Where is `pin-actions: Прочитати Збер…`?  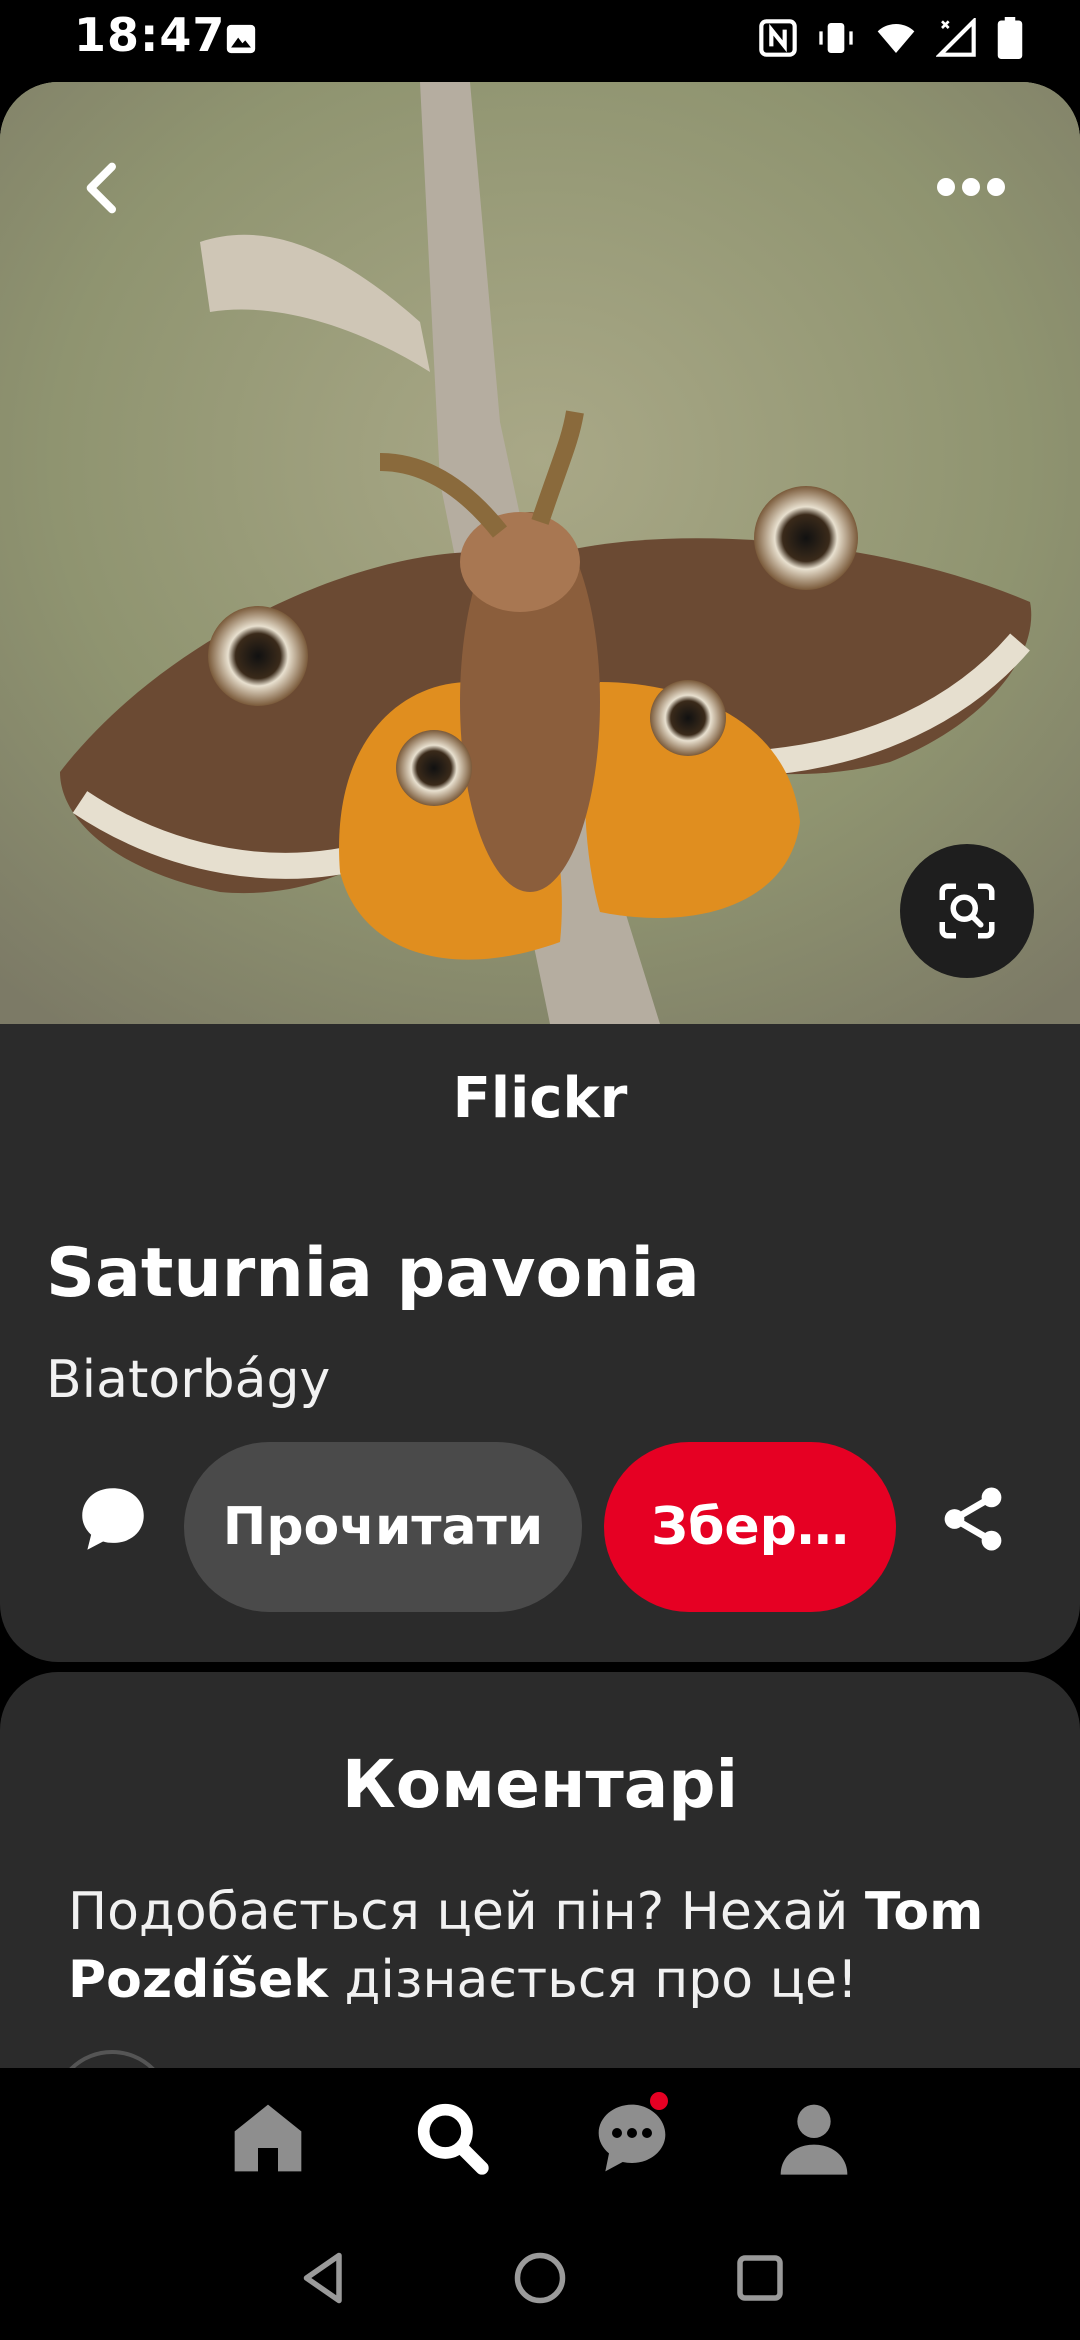
pin-actions: Прочитати Збер… is located at coordinates (540, 1527).